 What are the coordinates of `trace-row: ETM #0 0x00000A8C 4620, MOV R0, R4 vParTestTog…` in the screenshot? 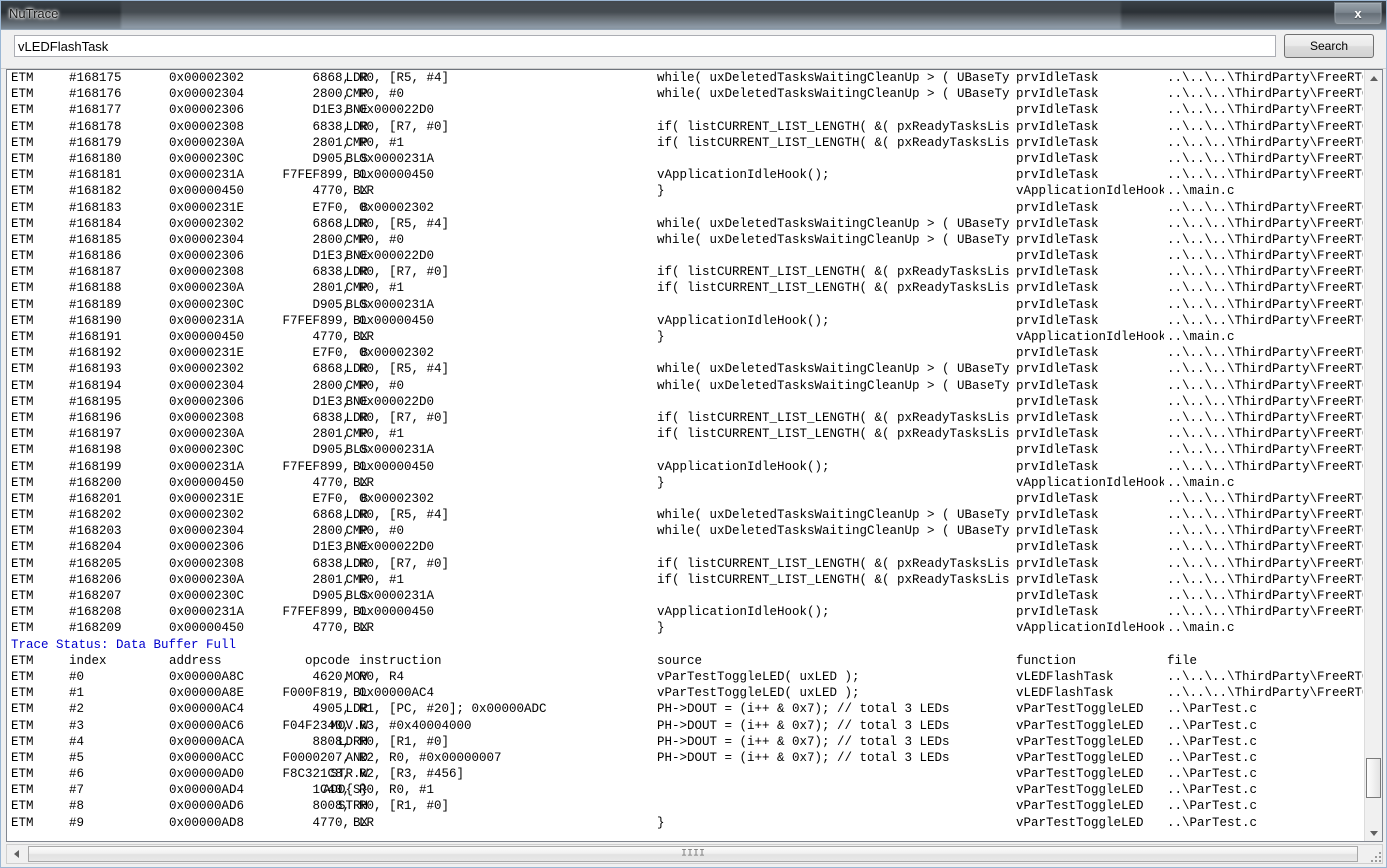 It's located at (686, 677).